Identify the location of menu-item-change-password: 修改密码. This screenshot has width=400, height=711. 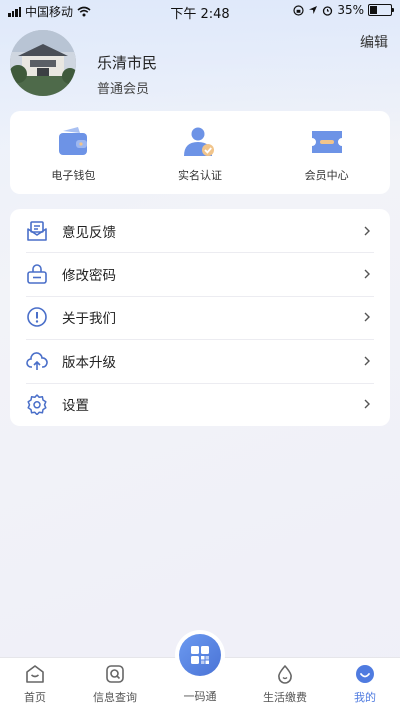
(200, 273).